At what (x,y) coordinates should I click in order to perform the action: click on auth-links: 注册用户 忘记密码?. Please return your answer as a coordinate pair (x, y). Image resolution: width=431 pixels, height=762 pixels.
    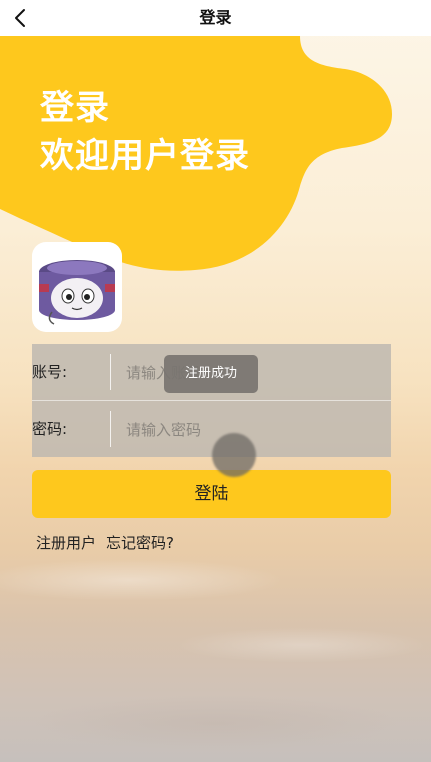
    Looking at the image, I should click on (105, 542).